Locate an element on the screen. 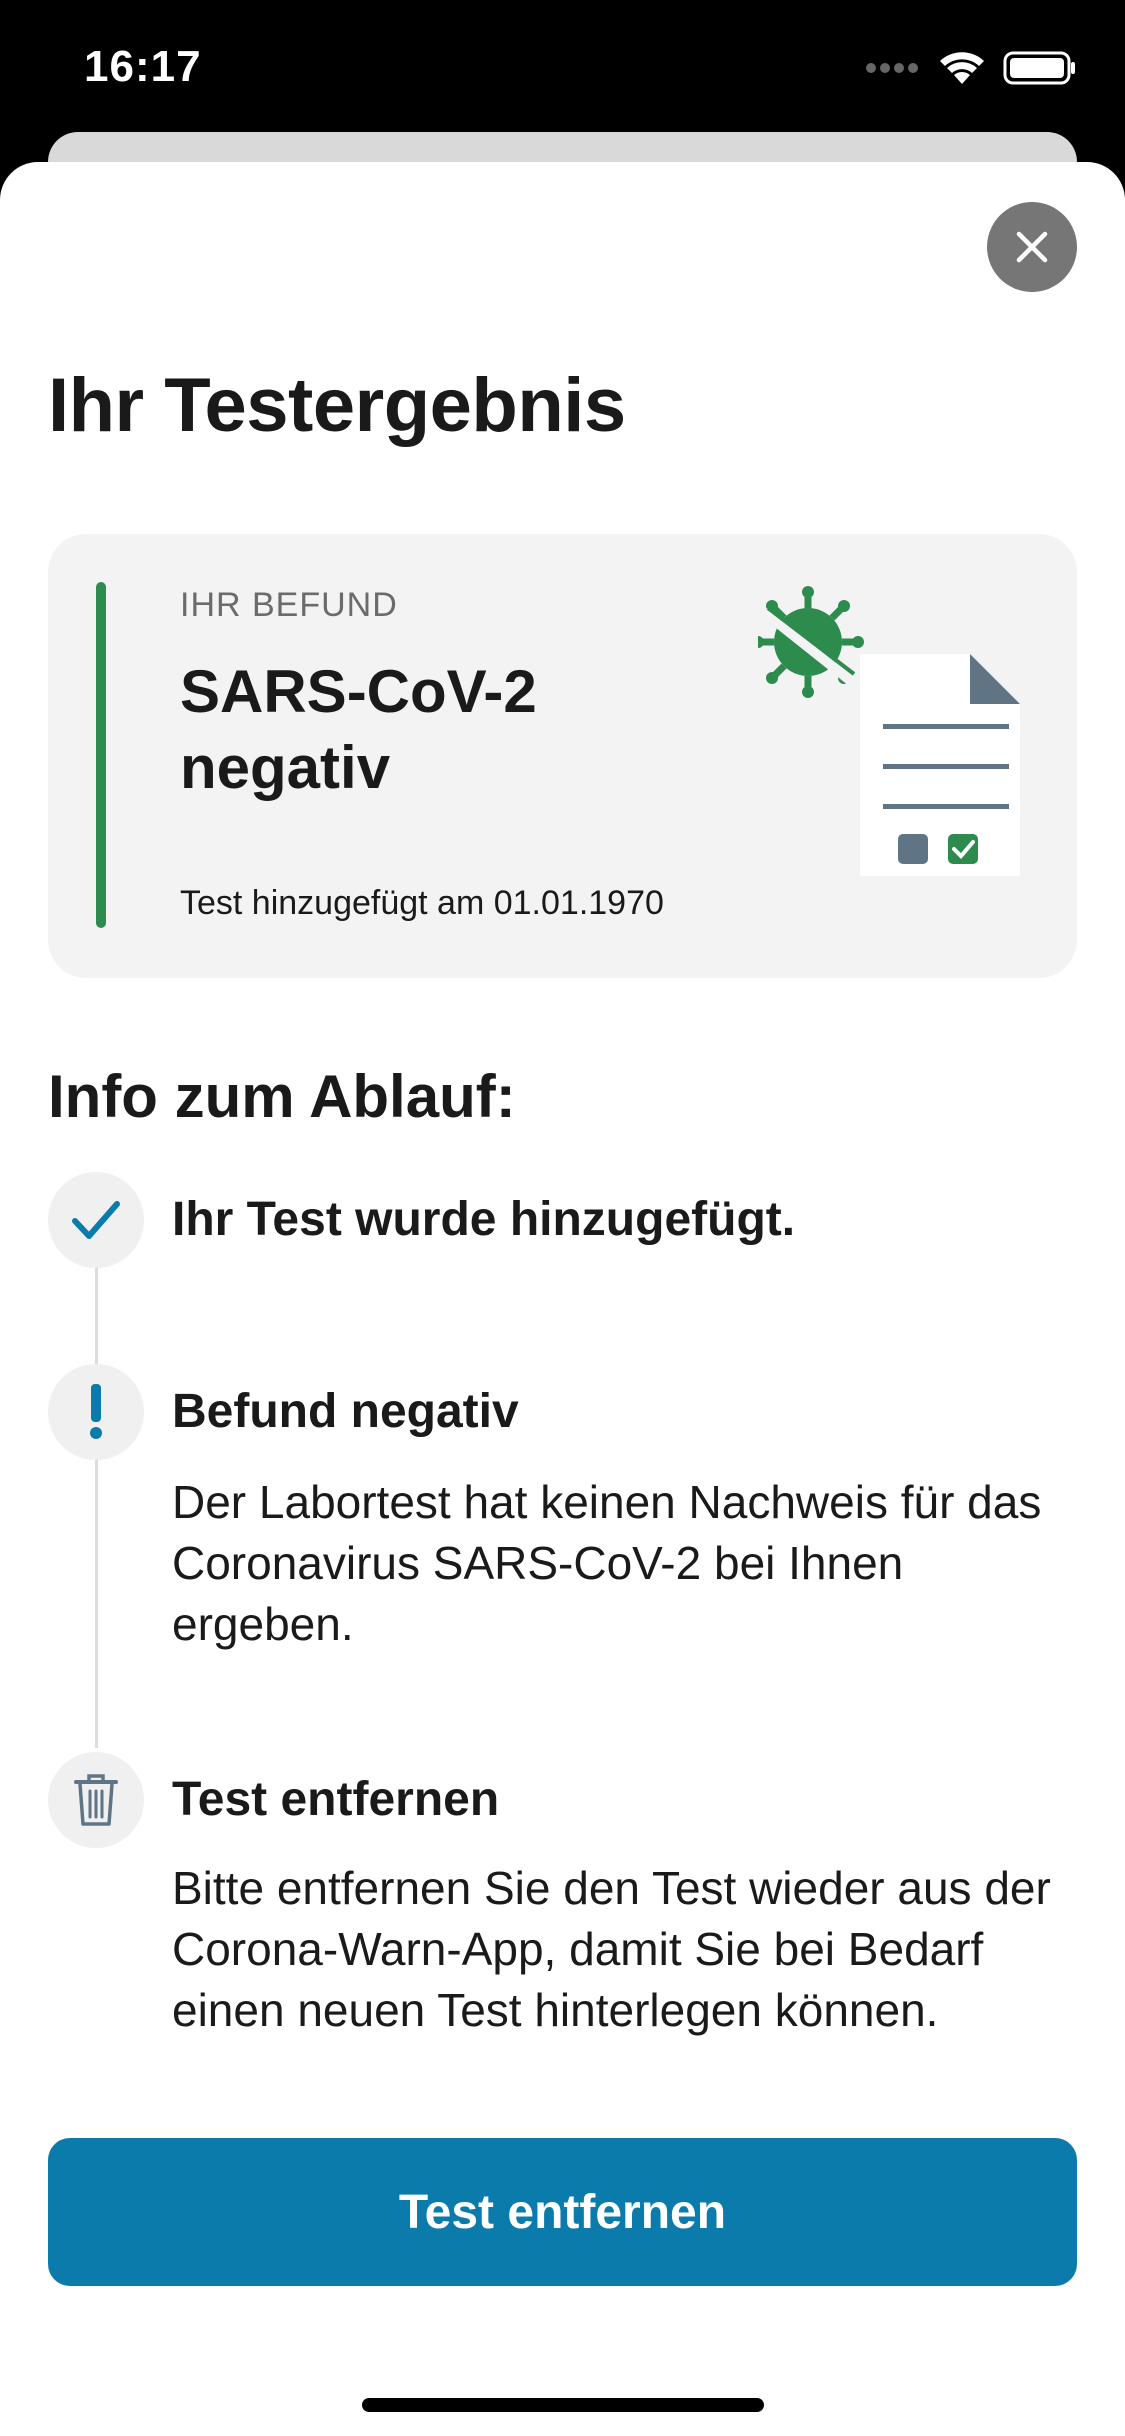 This screenshot has width=1125, height=2436. exclamation-icon is located at coordinates (96, 1411).